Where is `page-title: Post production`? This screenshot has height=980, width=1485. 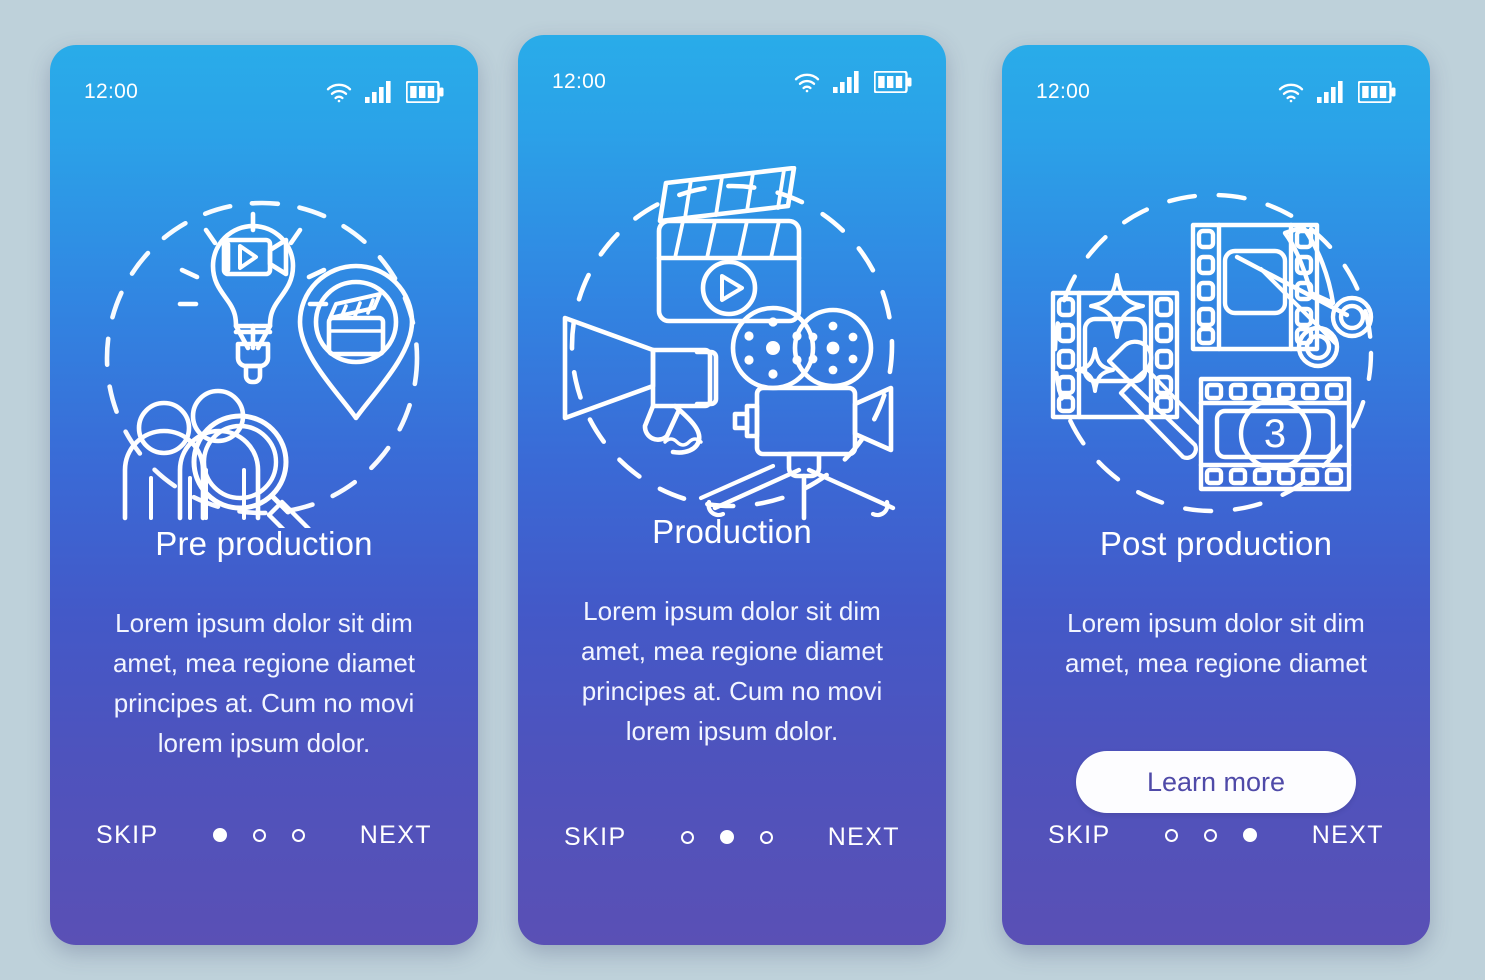
page-title: Post production is located at coordinates (1216, 543).